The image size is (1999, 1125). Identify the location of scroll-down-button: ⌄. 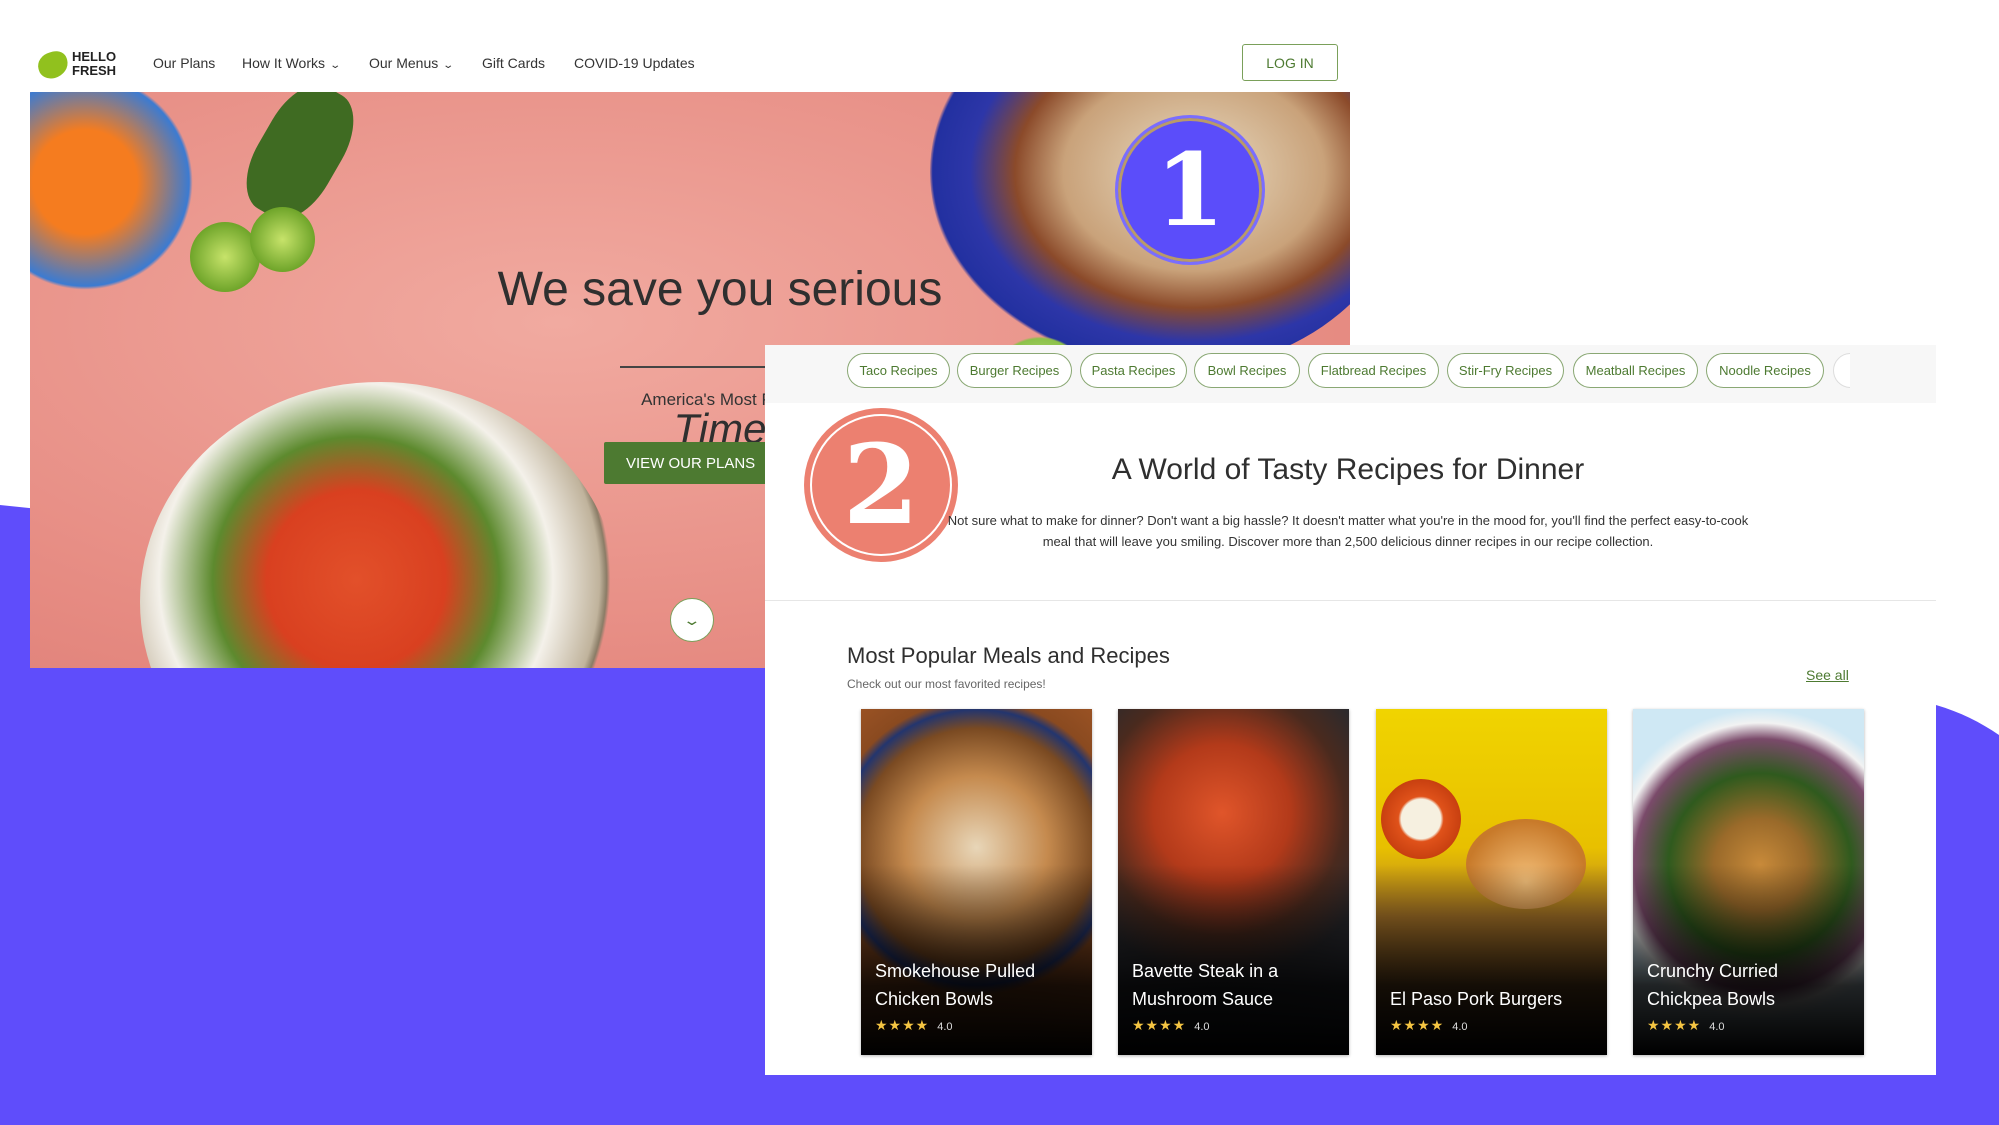
(692, 620).